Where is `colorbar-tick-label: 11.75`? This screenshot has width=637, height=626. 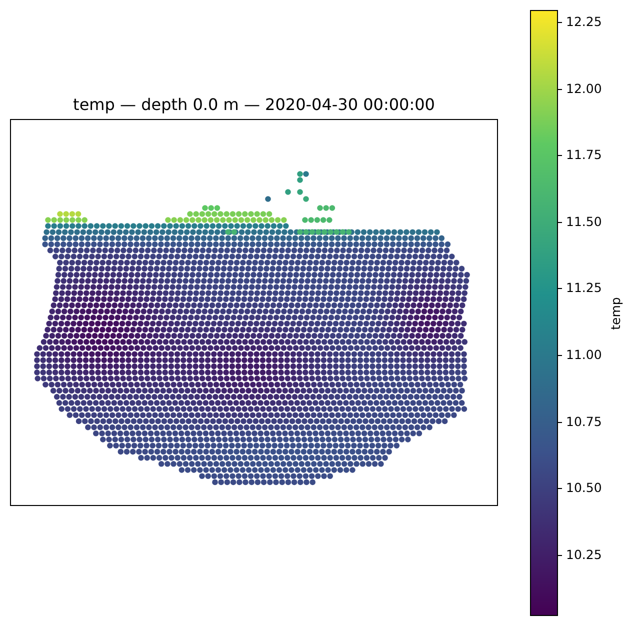
colorbar-tick-label: 11.75 is located at coordinates (584, 155).